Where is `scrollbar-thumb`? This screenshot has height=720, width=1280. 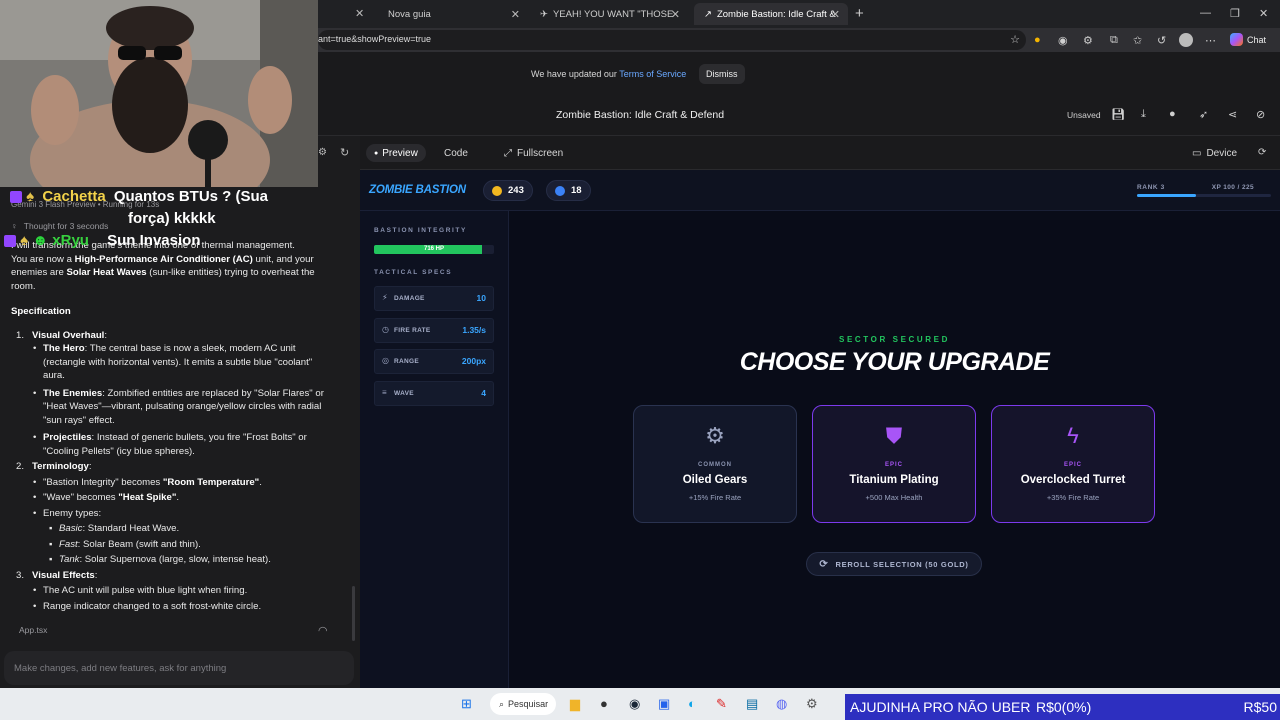
scrollbar-thumb is located at coordinates (353, 613).